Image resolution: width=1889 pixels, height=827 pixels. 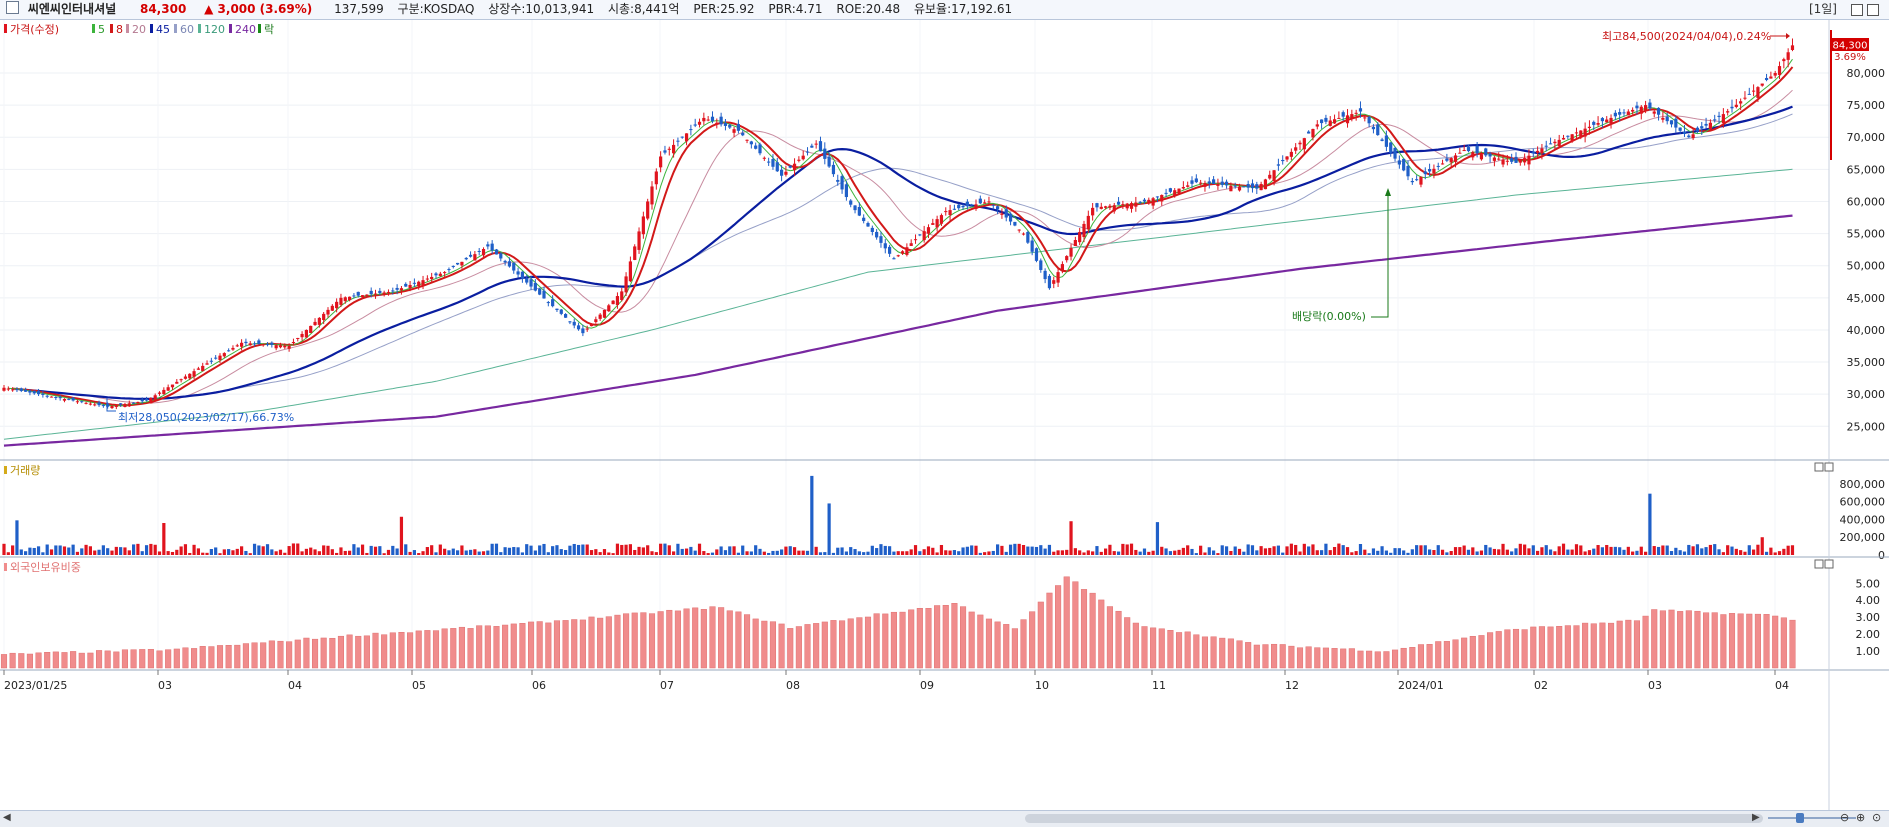 I want to click on price-tick-label: 55,000, so click(x=1866, y=234).